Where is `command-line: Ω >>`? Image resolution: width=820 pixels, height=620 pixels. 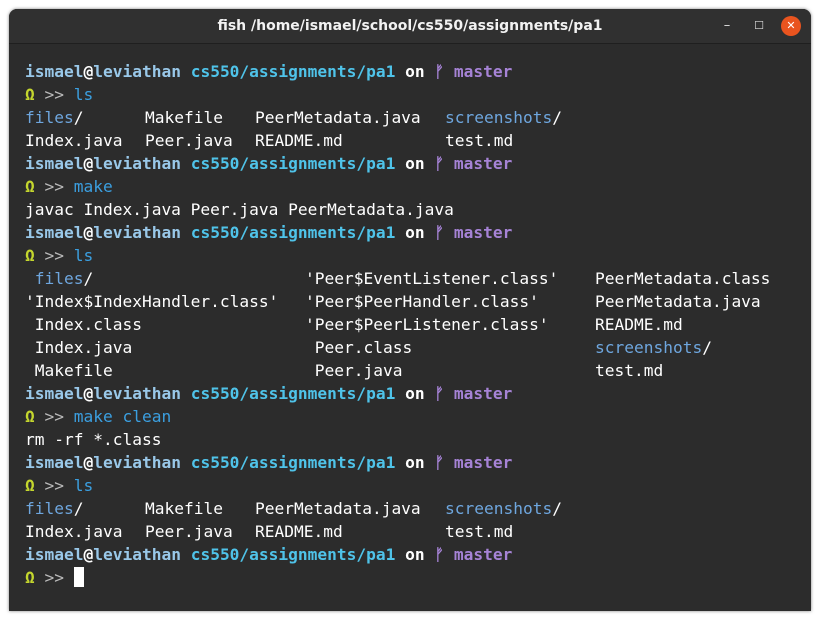
command-line: Ω >> is located at coordinates (418, 577).